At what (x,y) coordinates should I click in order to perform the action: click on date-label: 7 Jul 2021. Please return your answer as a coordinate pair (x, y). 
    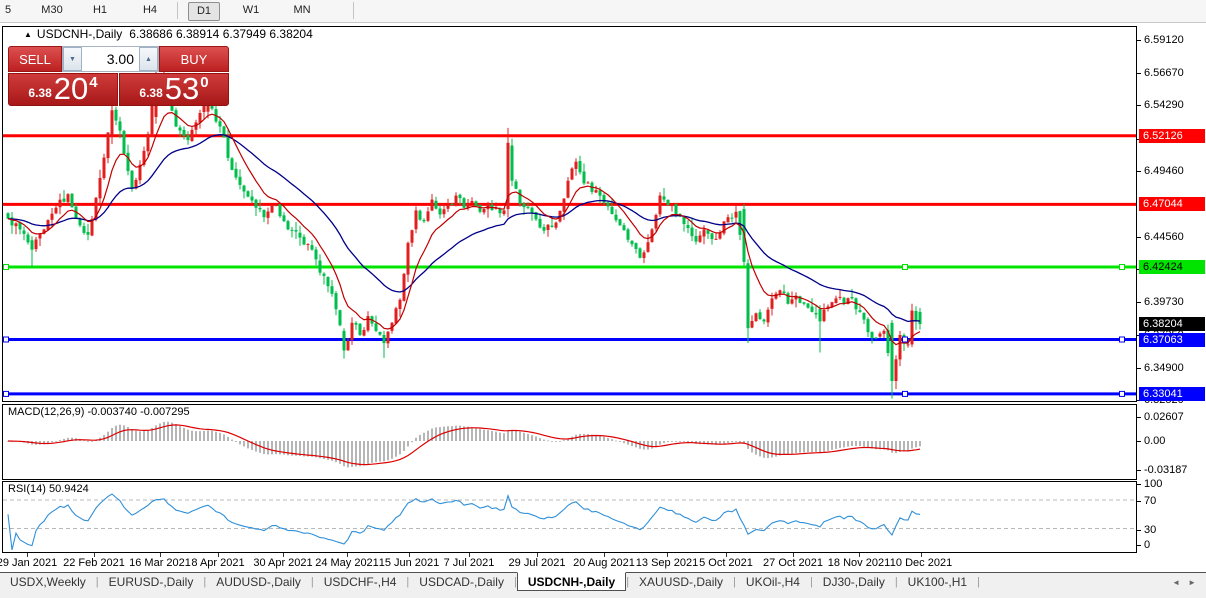
    Looking at the image, I should click on (469, 563).